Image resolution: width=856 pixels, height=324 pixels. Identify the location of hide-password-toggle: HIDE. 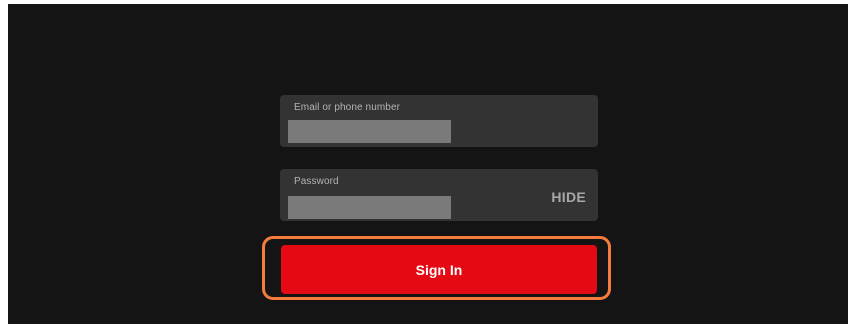
(568, 197).